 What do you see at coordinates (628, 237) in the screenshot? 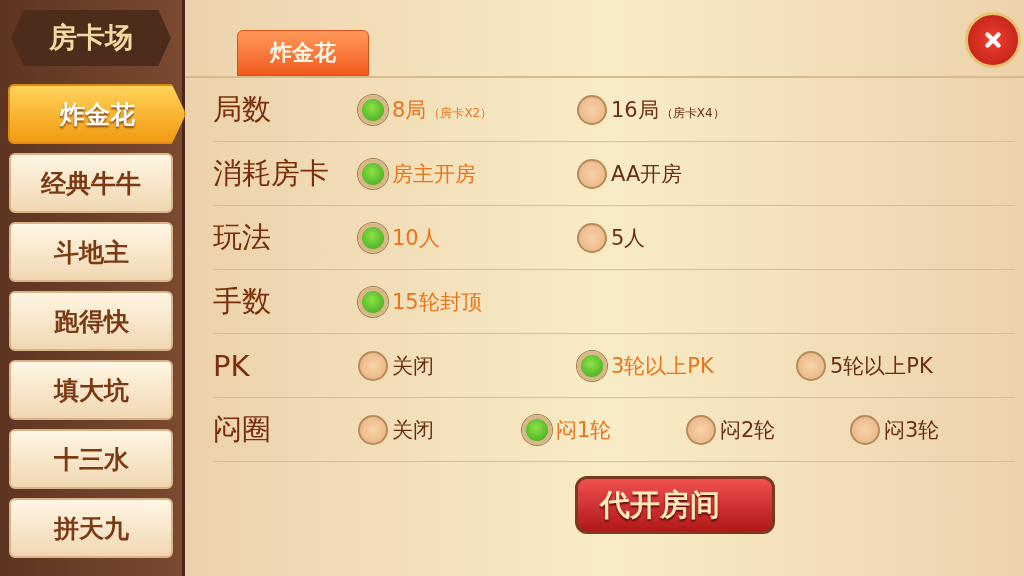
I see `option-label: 5人` at bounding box center [628, 237].